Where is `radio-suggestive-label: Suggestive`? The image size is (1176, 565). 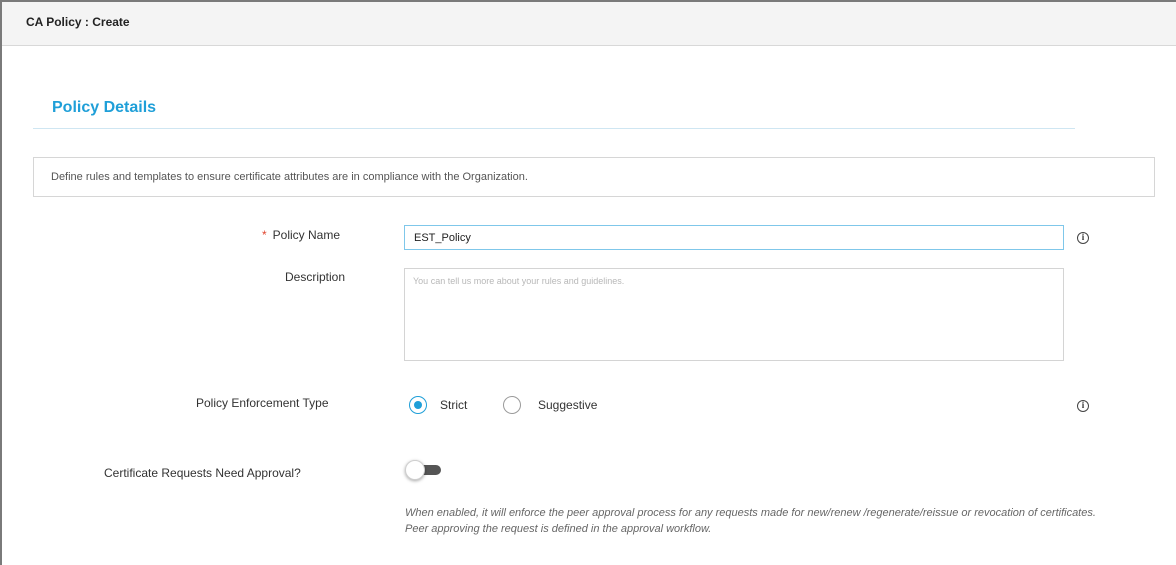
radio-suggestive-label: Suggestive is located at coordinates (567, 405).